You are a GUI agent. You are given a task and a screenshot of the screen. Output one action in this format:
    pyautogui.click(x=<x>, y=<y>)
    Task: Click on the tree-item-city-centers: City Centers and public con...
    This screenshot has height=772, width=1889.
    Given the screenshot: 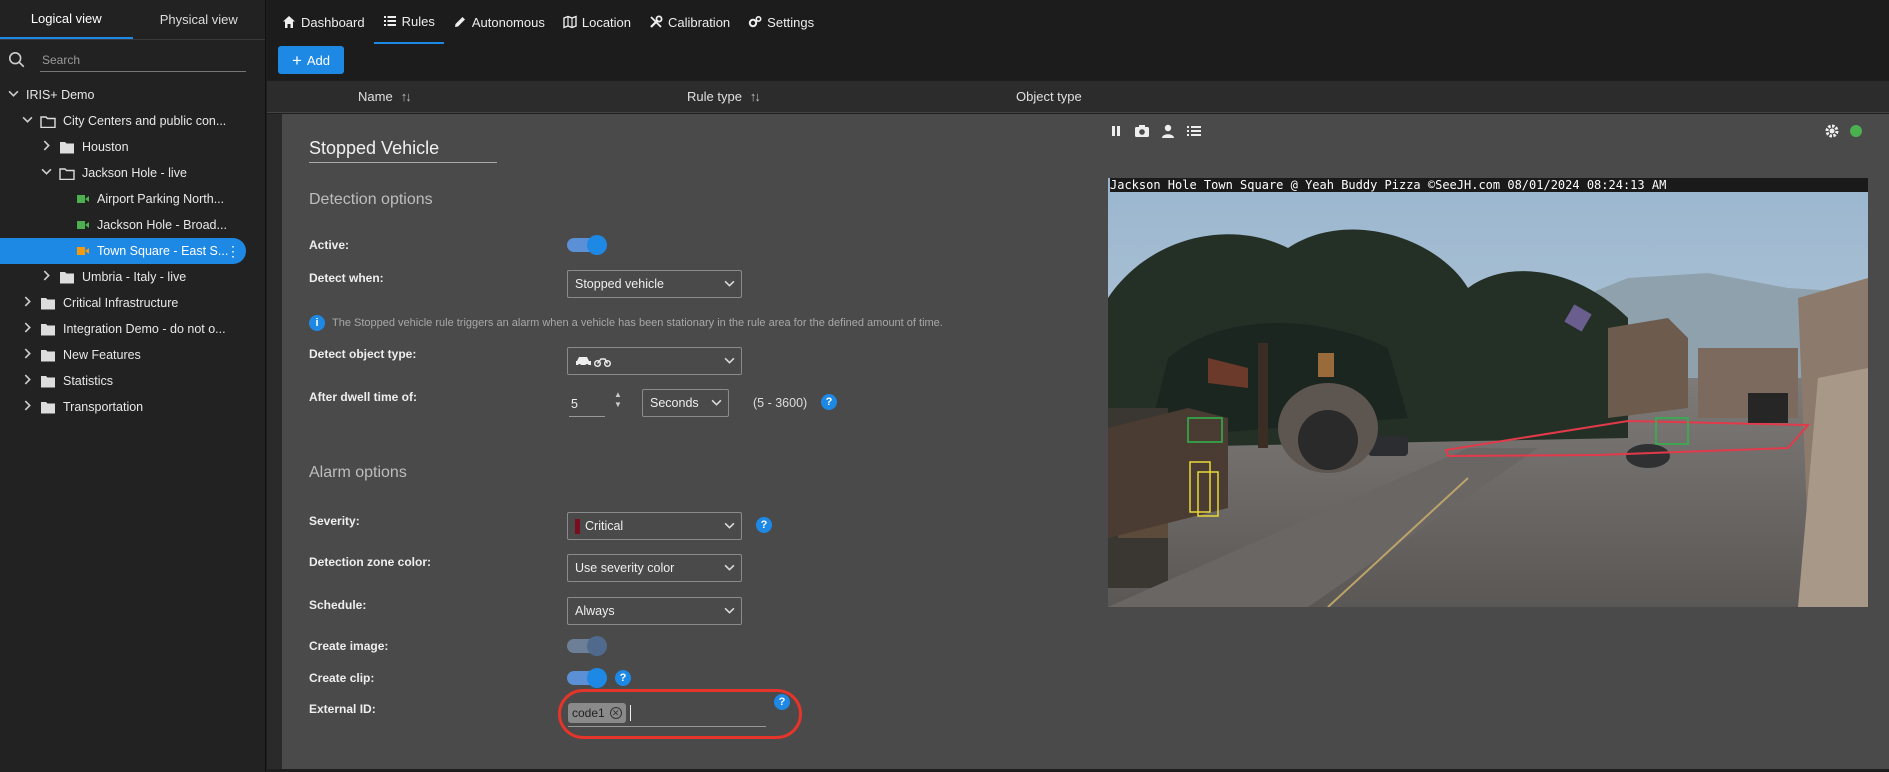 What is the action you would take?
    pyautogui.click(x=132, y=121)
    